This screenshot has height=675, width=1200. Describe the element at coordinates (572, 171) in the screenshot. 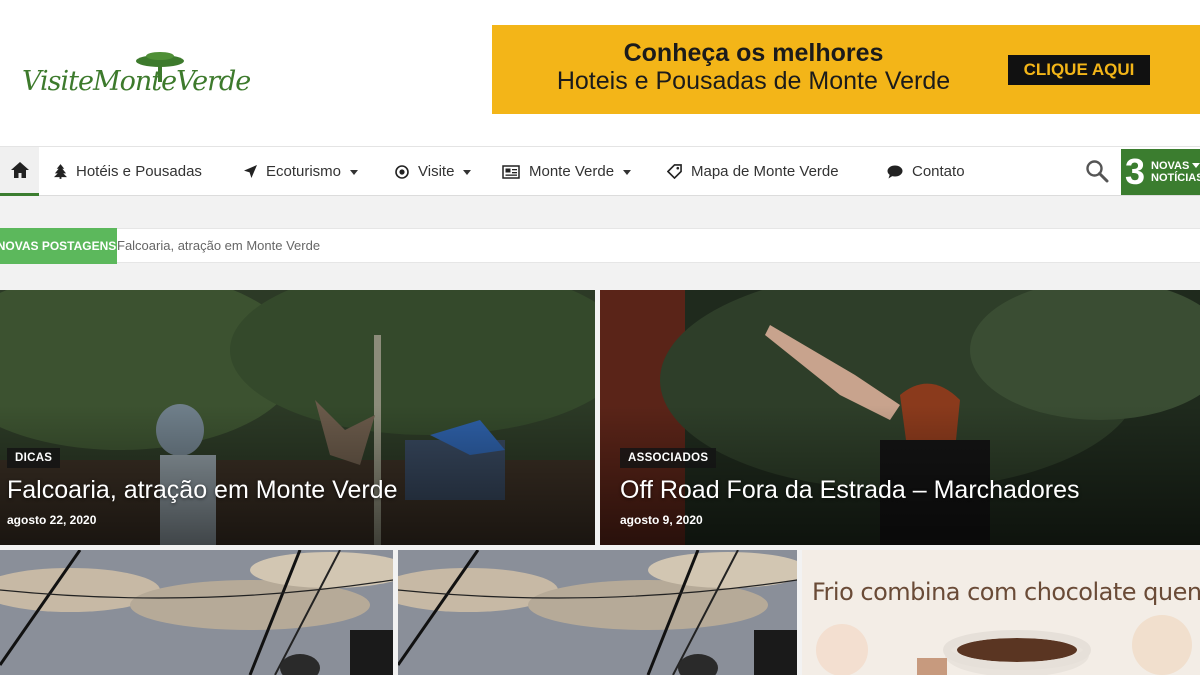

I see `nav-label: Monte Verde` at that location.